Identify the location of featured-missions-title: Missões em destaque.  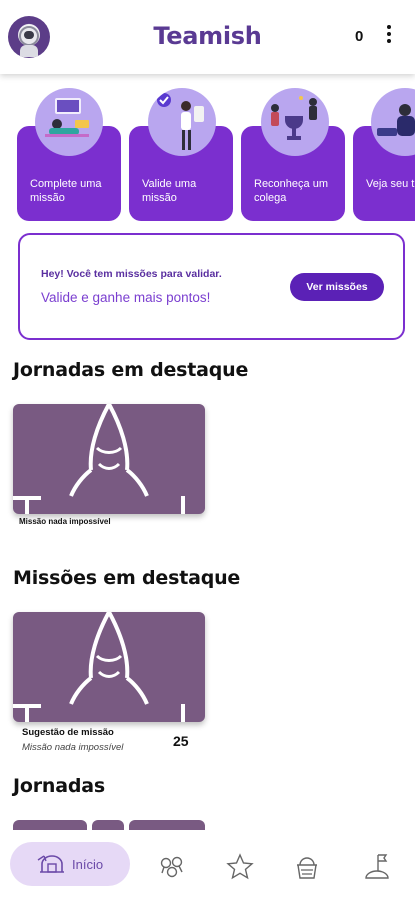
(127, 578).